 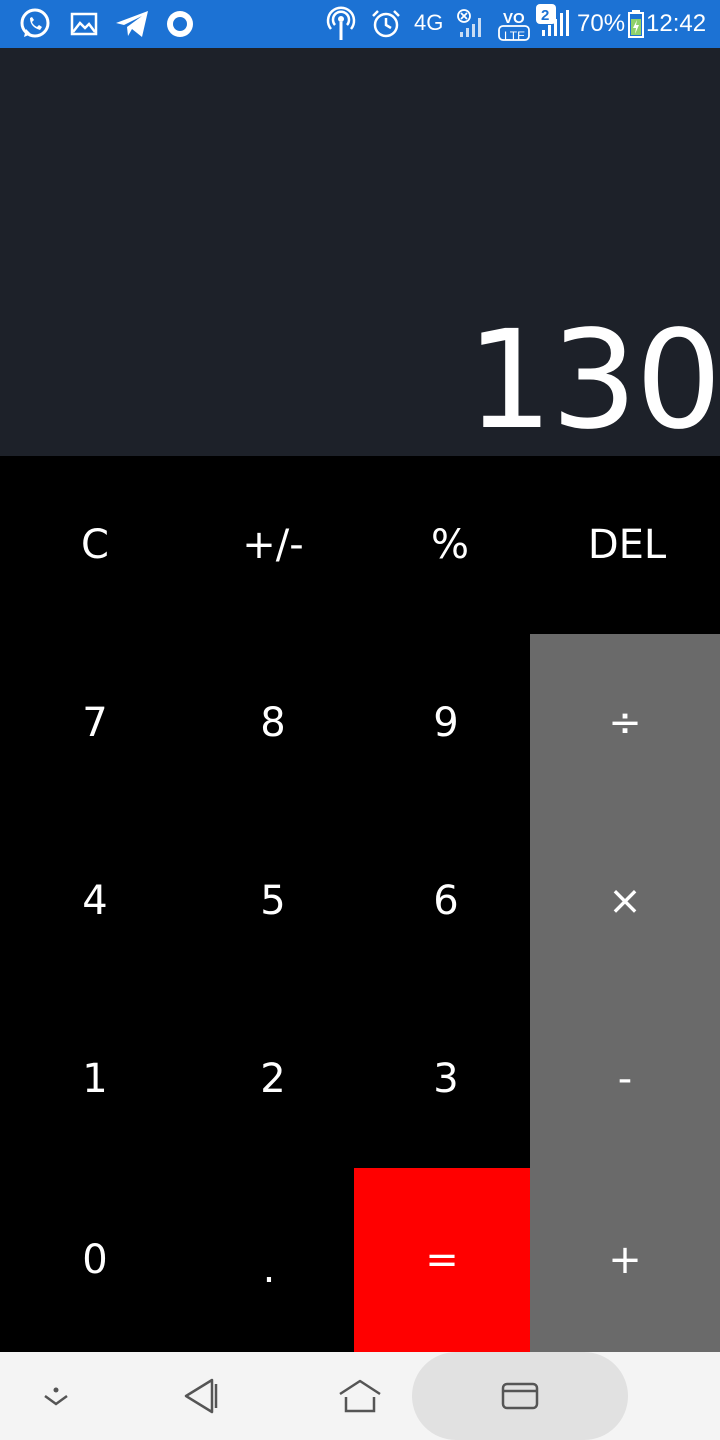 I want to click on digit-5-button: 5, so click(x=273, y=901).